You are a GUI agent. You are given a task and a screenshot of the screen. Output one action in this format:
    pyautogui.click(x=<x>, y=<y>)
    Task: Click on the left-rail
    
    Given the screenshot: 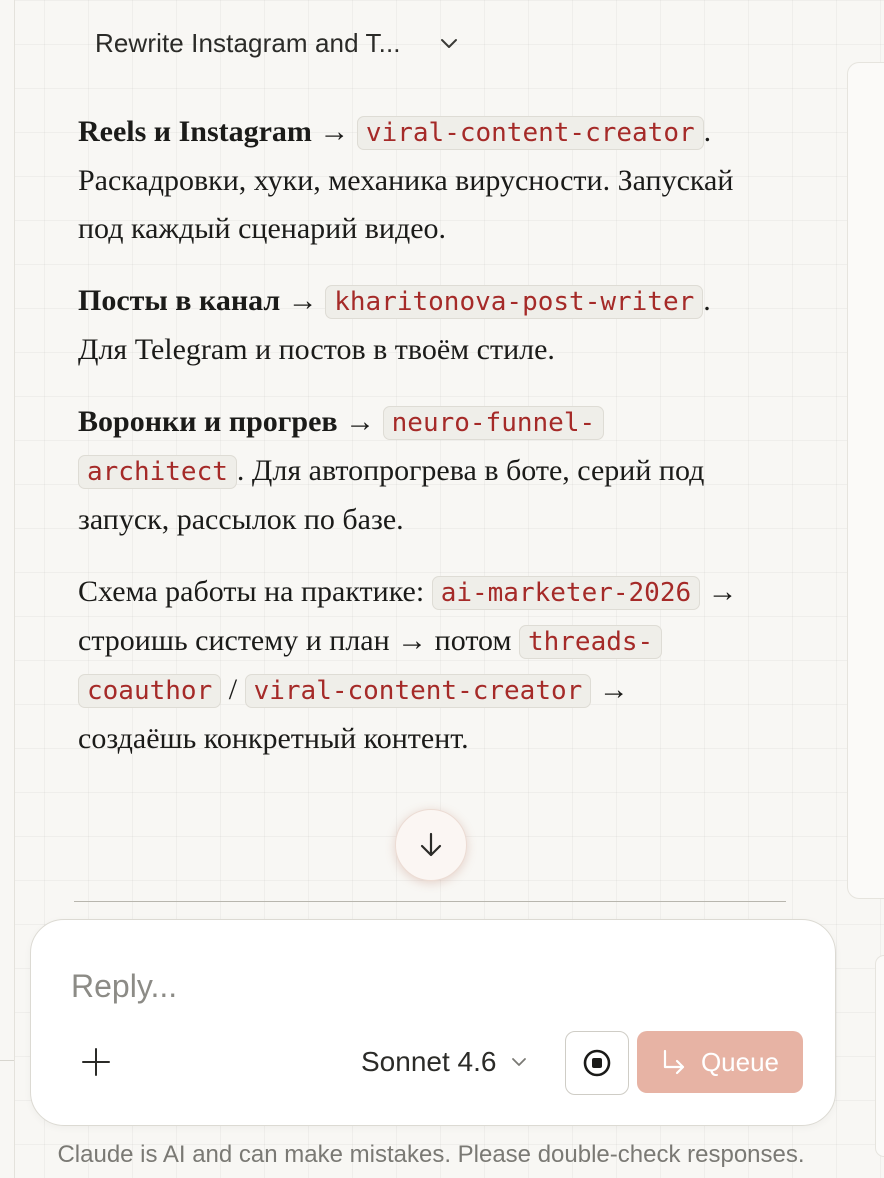 What is the action you would take?
    pyautogui.click(x=7, y=589)
    